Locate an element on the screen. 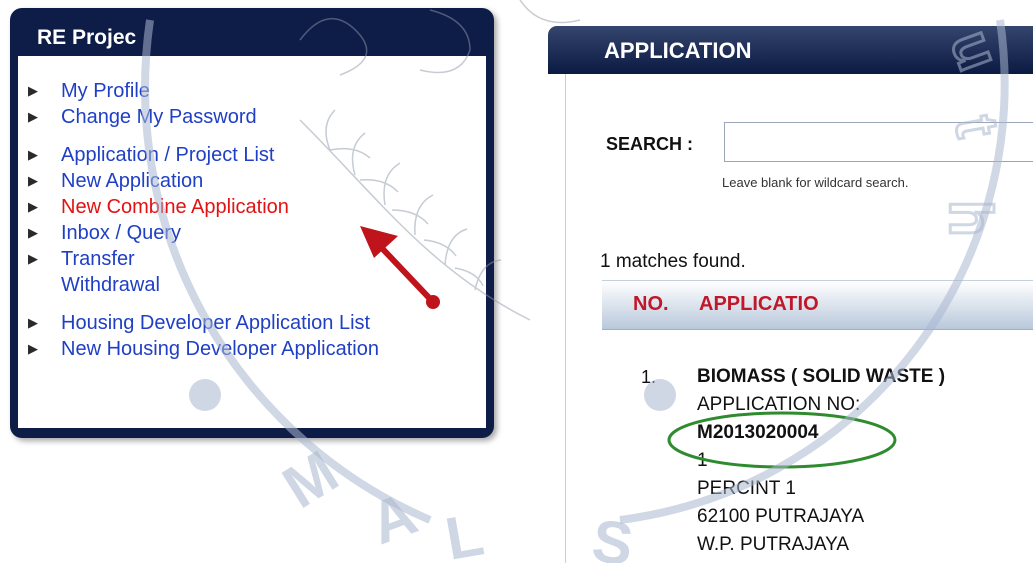 This screenshot has height=563, width=1033. search-input is located at coordinates (878, 142).